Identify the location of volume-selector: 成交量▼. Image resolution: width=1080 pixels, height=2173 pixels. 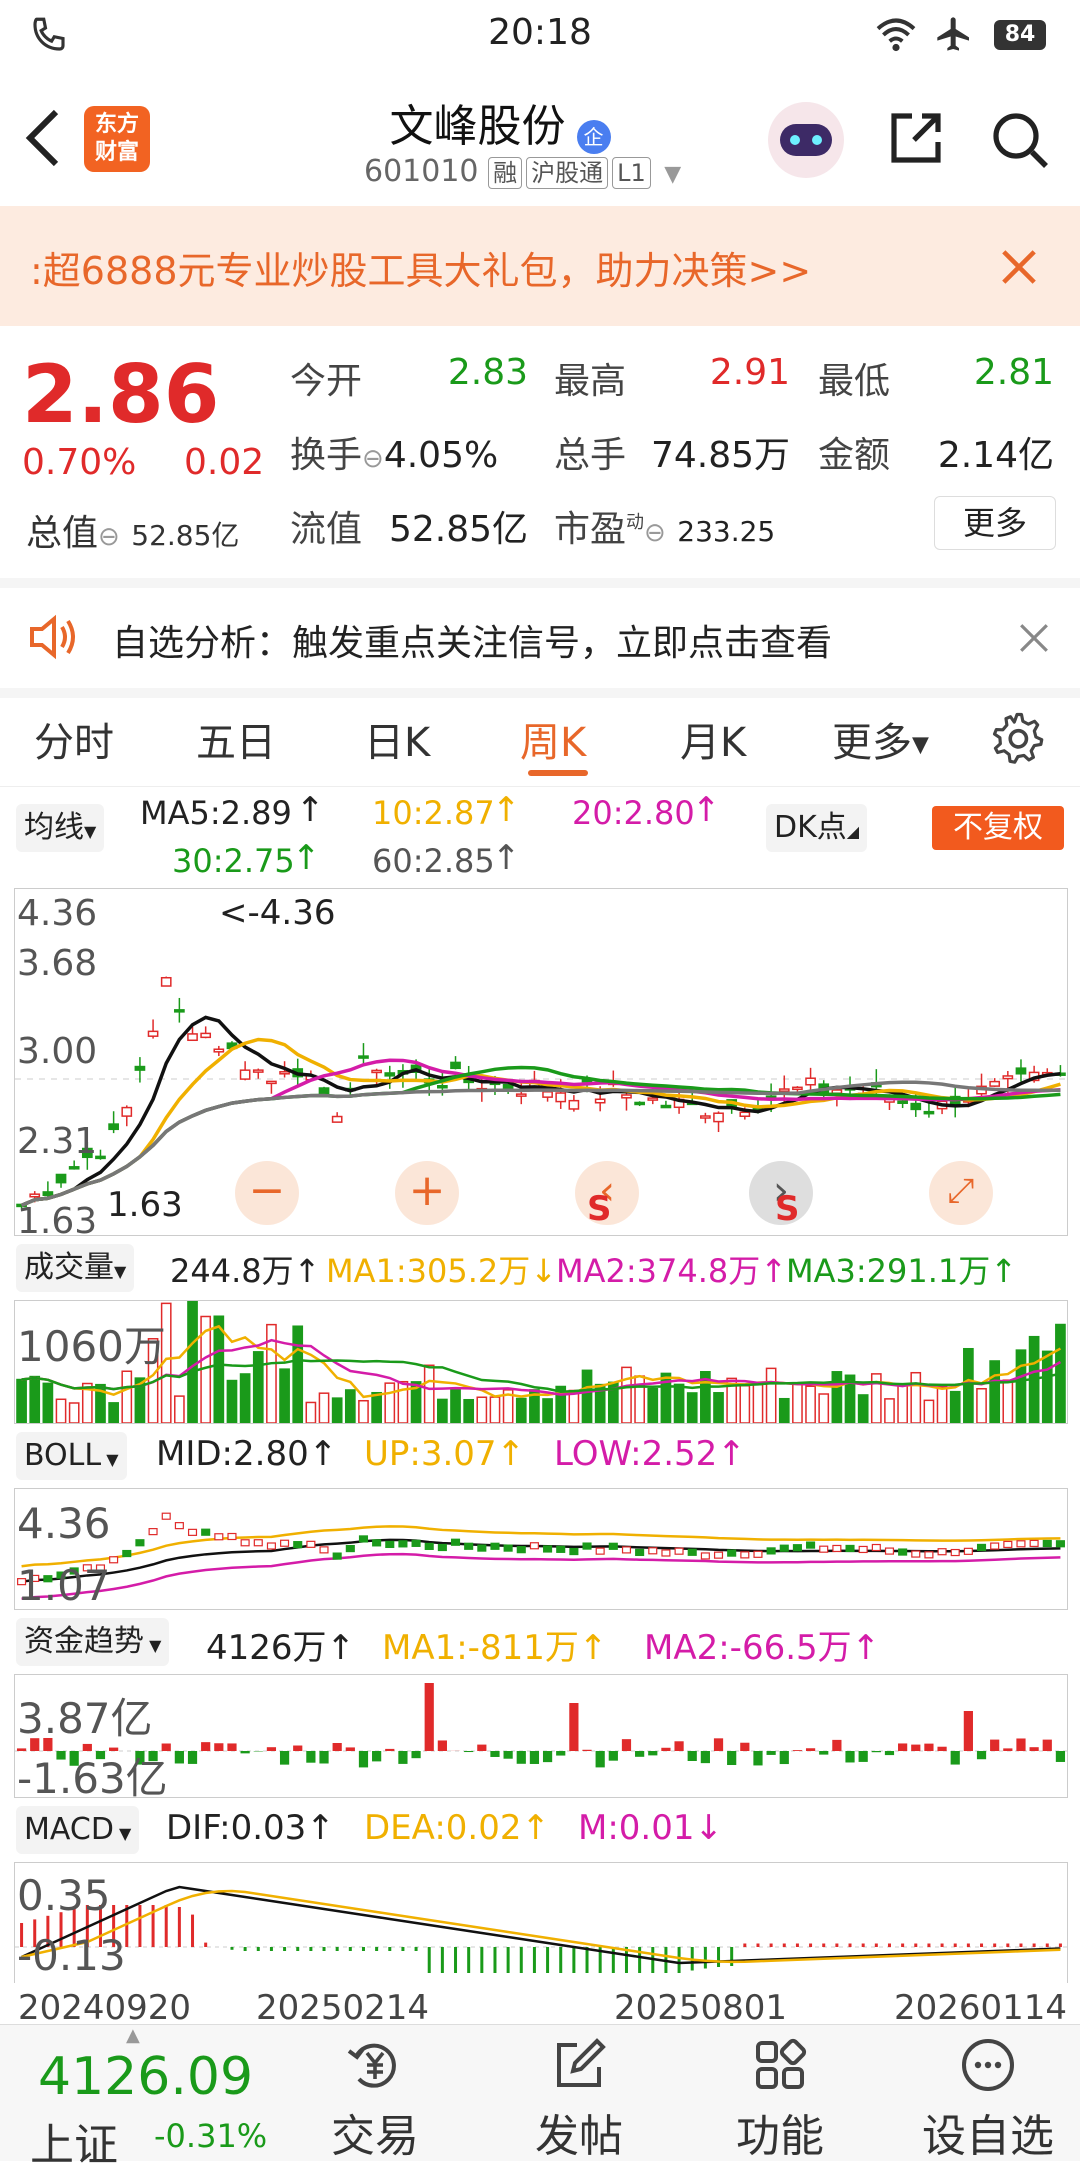
(75, 1268).